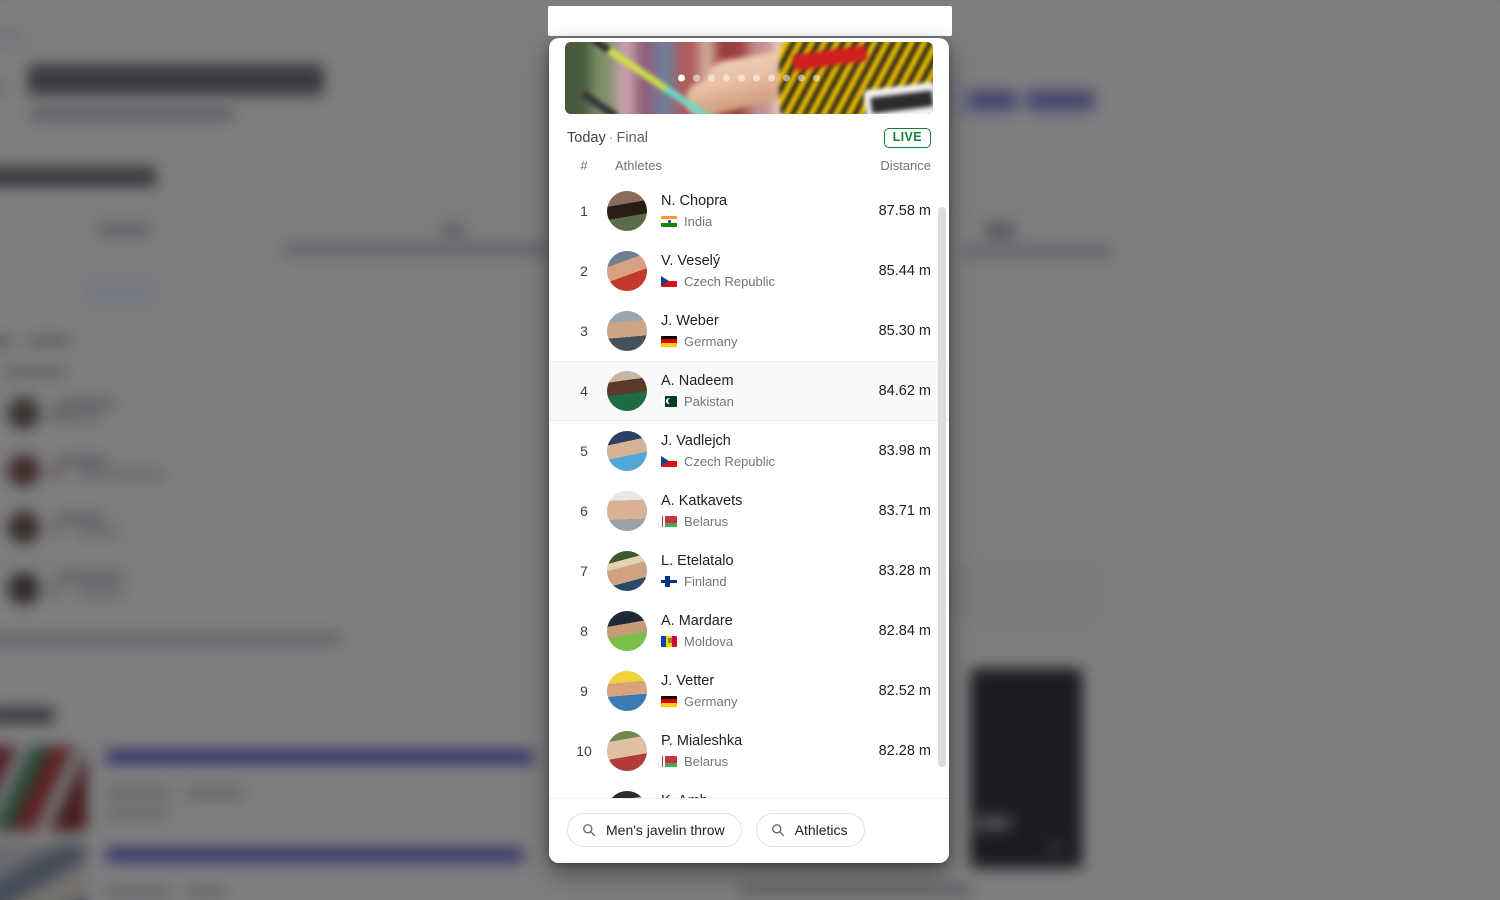  What do you see at coordinates (770, 581) in the screenshot?
I see `athlete-country: Finland` at bounding box center [770, 581].